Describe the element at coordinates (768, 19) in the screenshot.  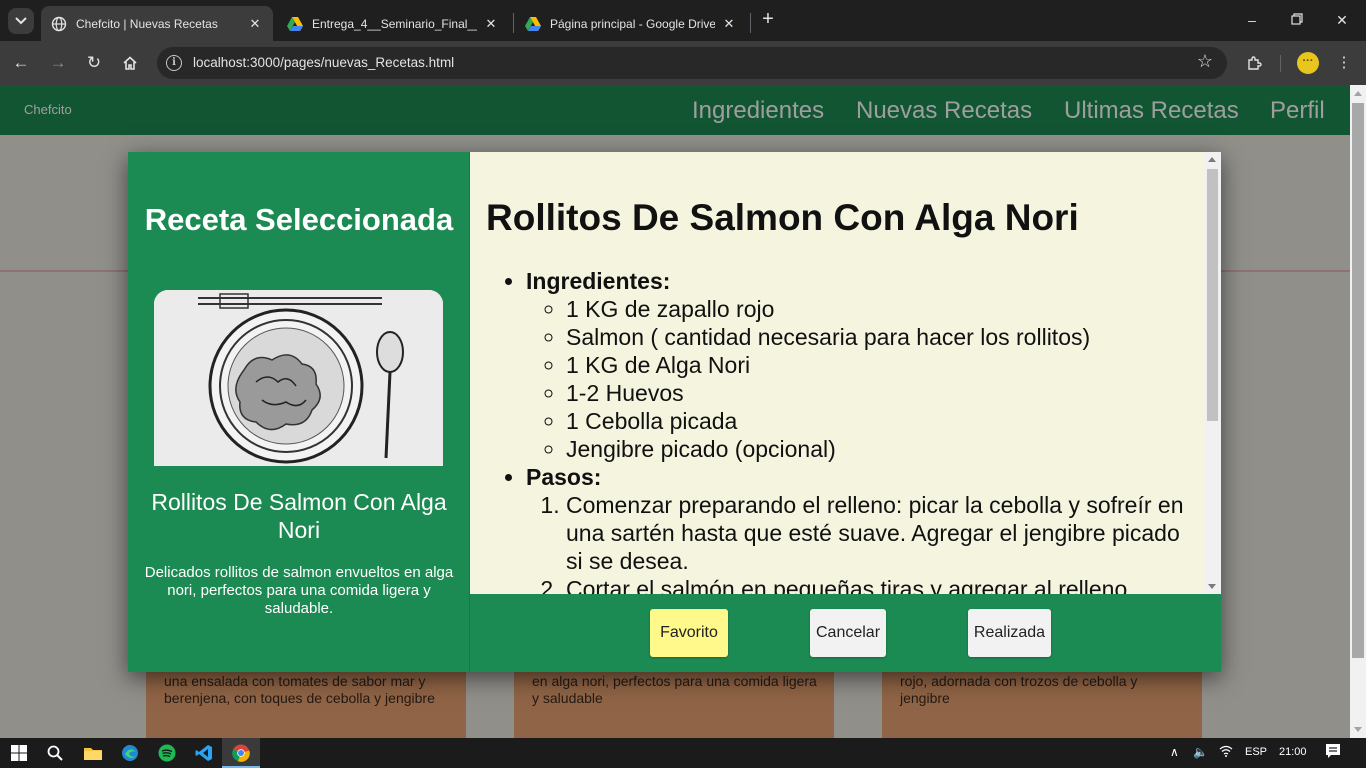
I see `new-tab-icon: +` at that location.